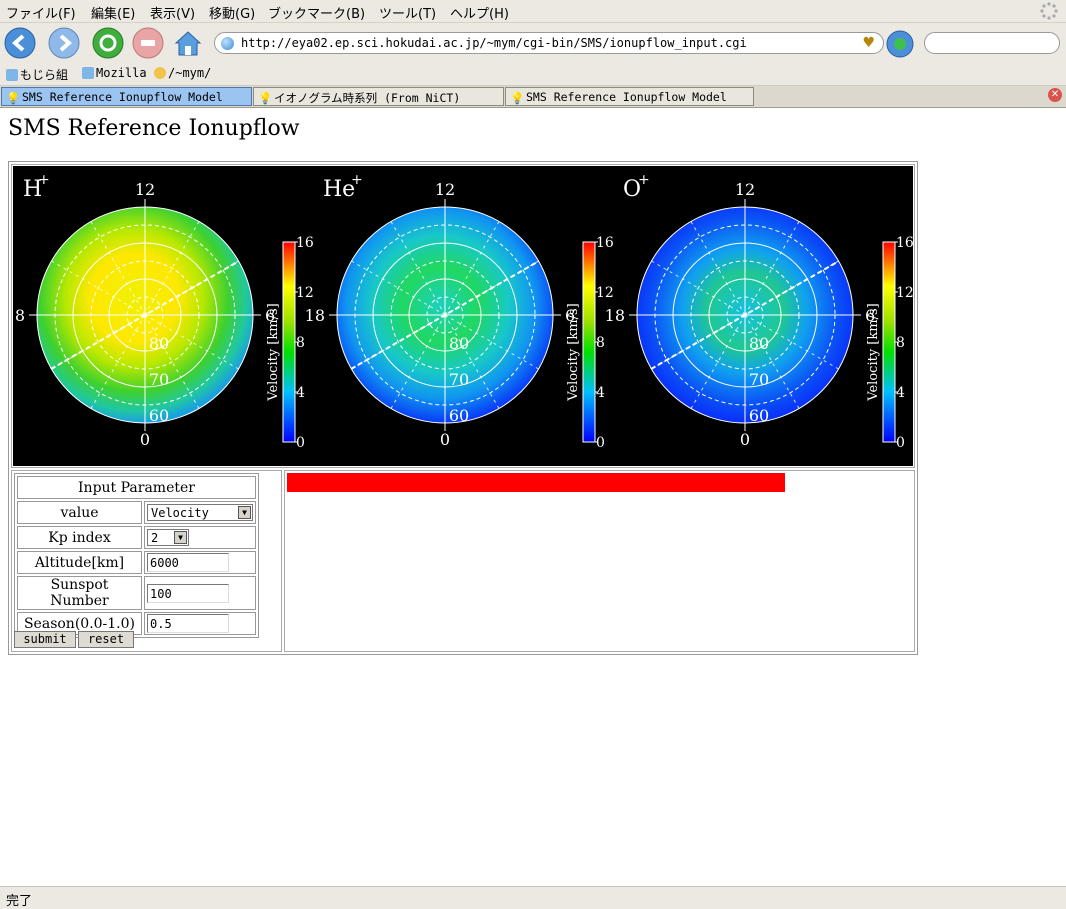  What do you see at coordinates (37, 74) in the screenshot?
I see `bookmark-mojira: もじら組` at bounding box center [37, 74].